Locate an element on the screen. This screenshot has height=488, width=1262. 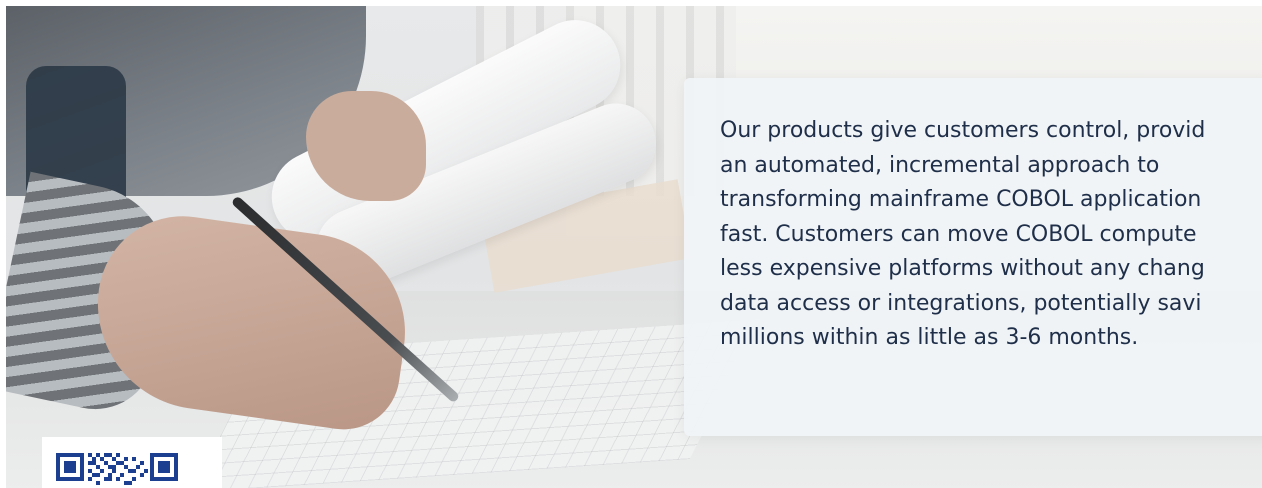
qr-code-icon is located at coordinates (117, 469).